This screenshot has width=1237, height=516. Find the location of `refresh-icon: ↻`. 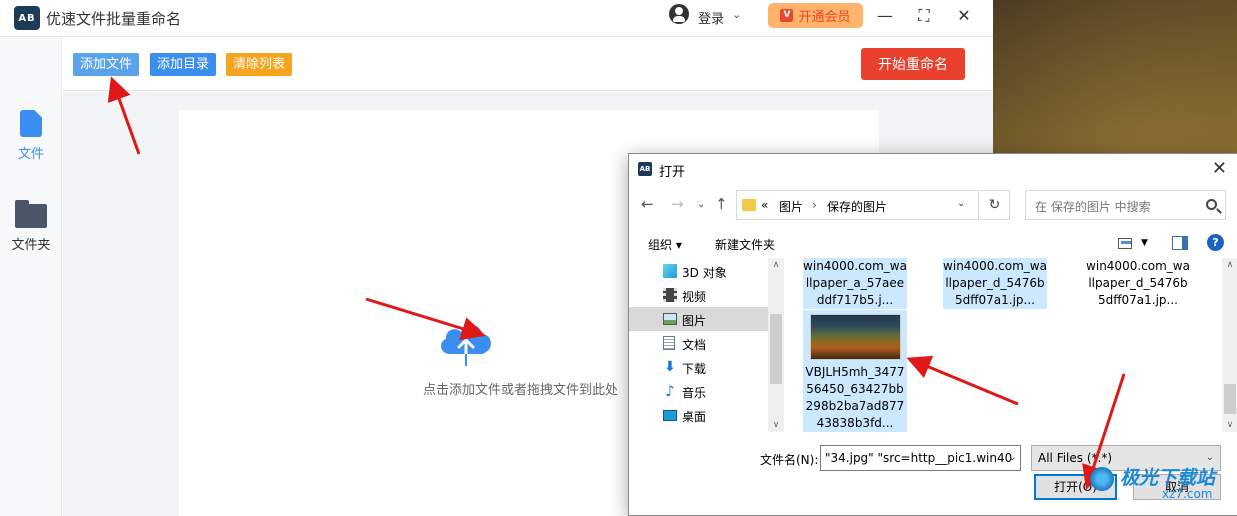

refresh-icon: ↻ is located at coordinates (995, 205).